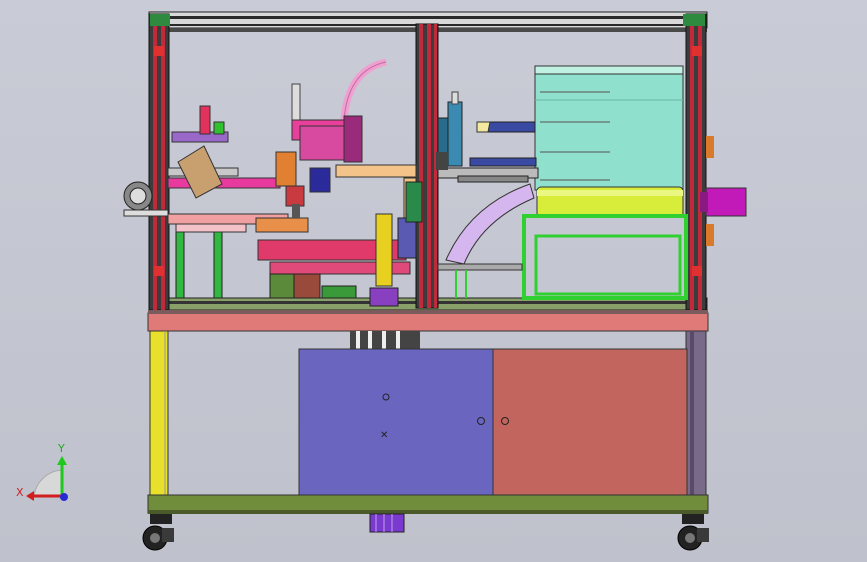 The image size is (867, 562). What do you see at coordinates (693, 532) in the screenshot?
I see `caster-right` at bounding box center [693, 532].